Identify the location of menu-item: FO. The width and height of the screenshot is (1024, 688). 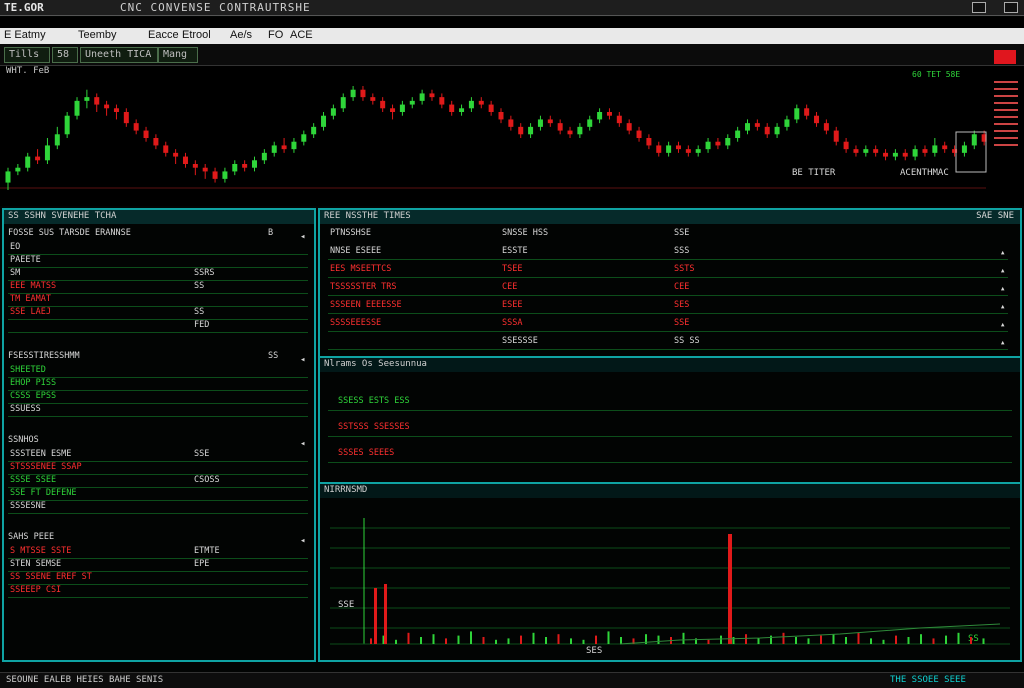
(275, 35).